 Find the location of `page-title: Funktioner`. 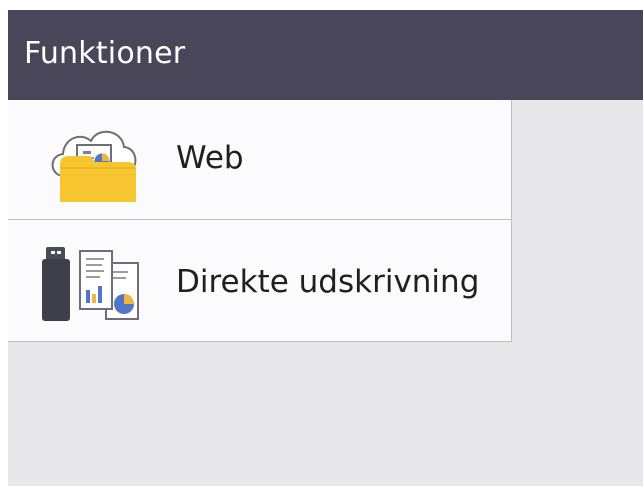

page-title: Funktioner is located at coordinates (105, 53).